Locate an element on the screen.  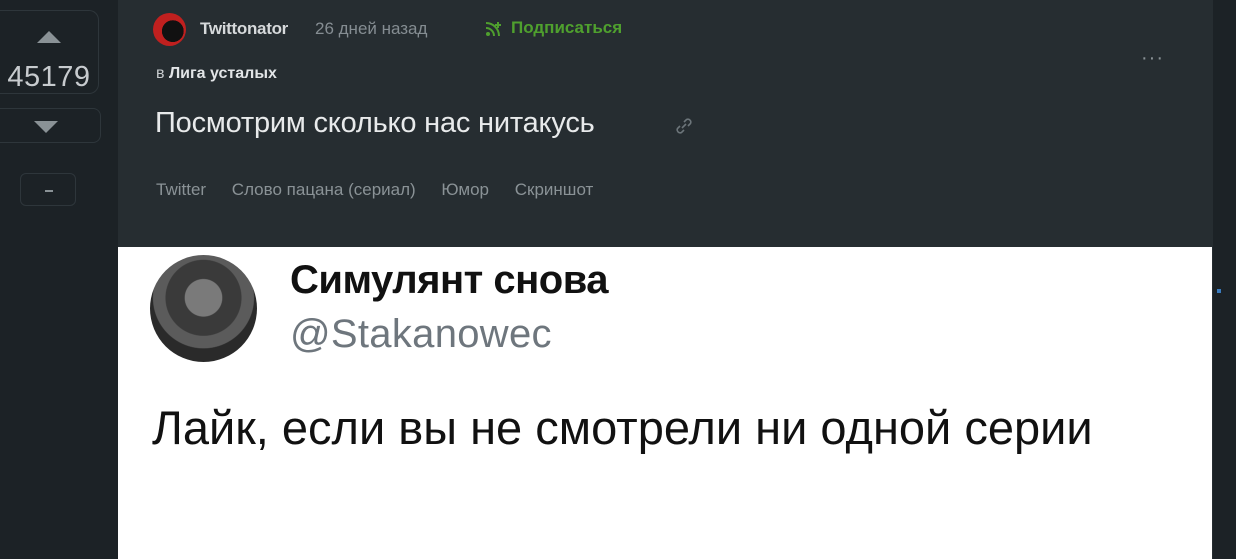
rating-count: 45179 is located at coordinates (49, 77).